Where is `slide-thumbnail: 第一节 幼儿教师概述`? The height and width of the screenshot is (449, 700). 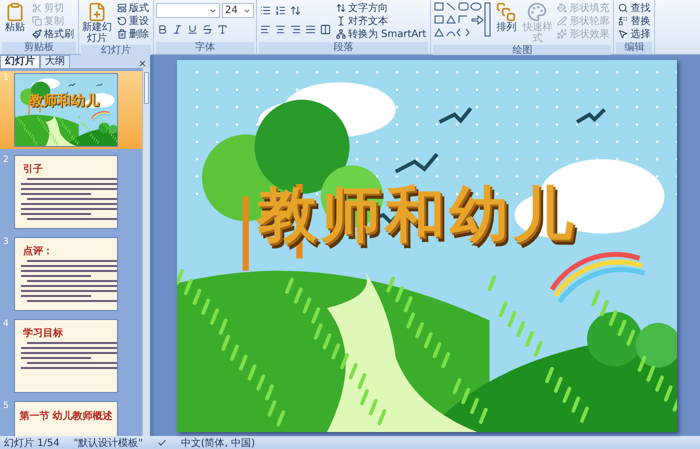 slide-thumbnail: 第一节 幼儿教师概述 is located at coordinates (66, 418).